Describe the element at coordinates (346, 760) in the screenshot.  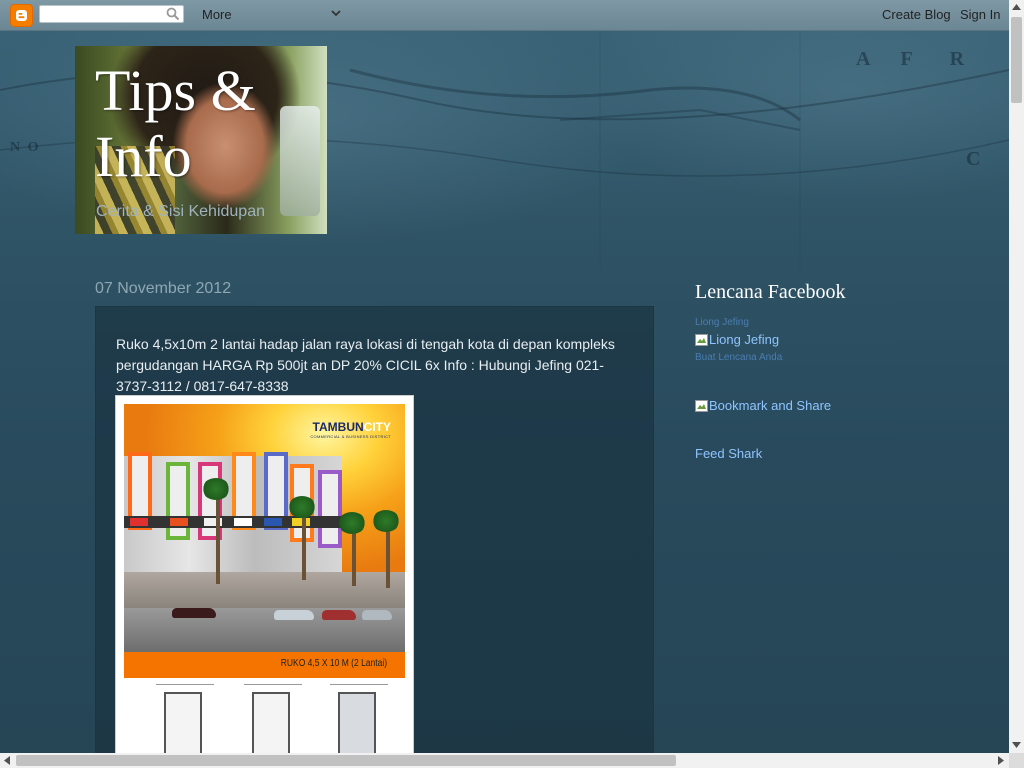
I see `horizontal-scroll-thumb` at that location.